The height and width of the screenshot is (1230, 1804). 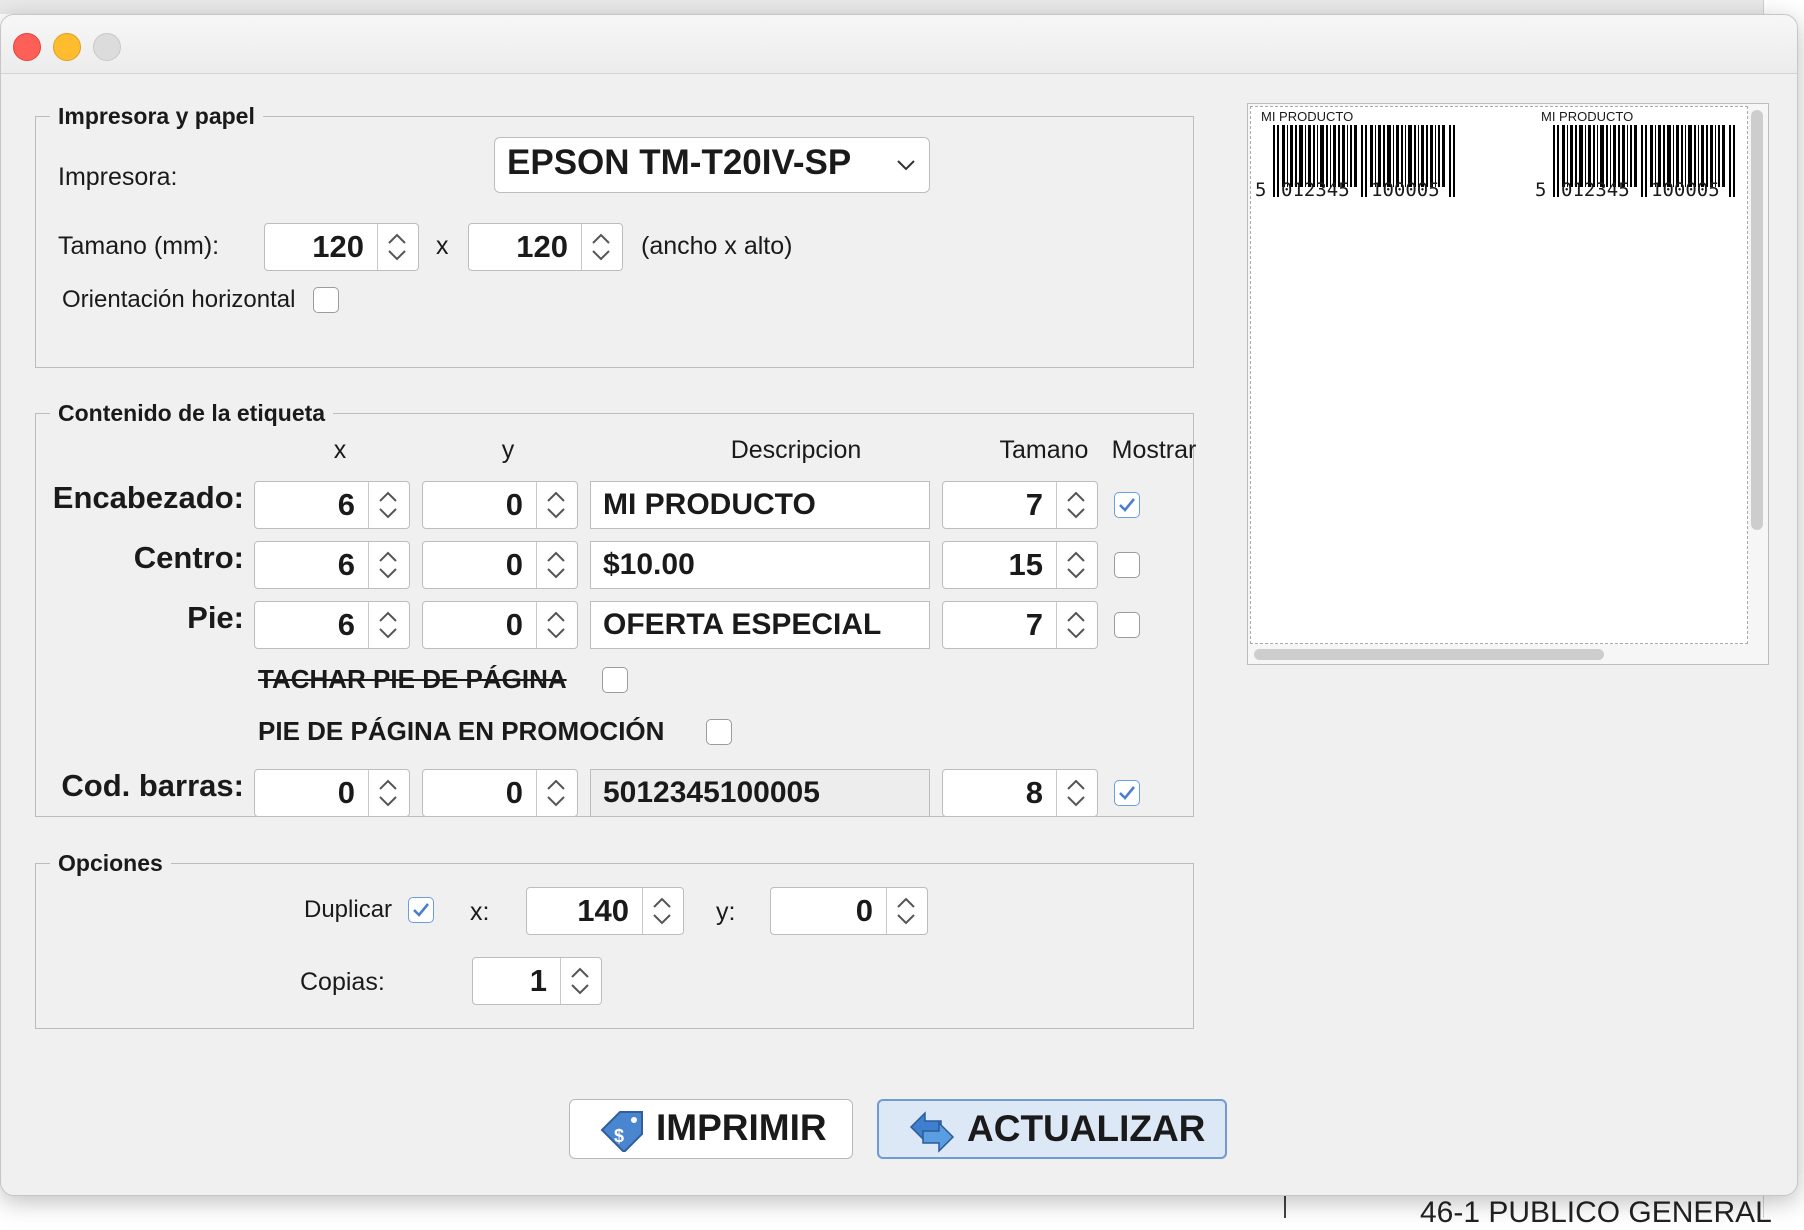 I want to click on barcode-x-spinner: 0, so click(x=332, y=793).